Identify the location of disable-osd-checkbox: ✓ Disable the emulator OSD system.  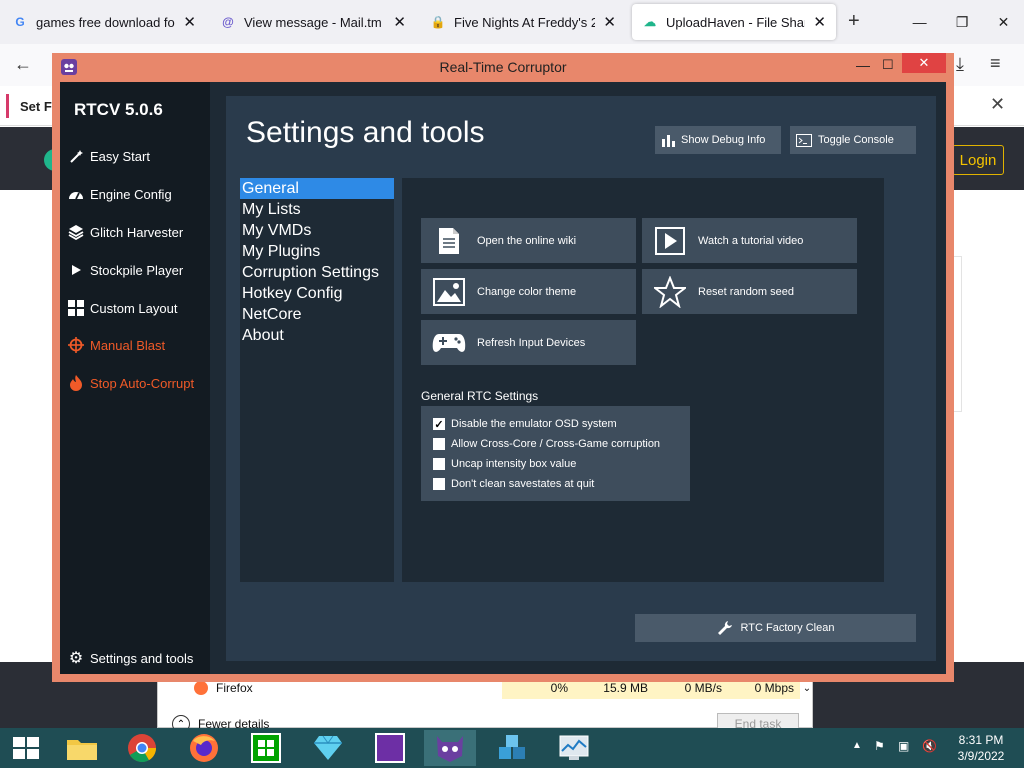
(555, 424).